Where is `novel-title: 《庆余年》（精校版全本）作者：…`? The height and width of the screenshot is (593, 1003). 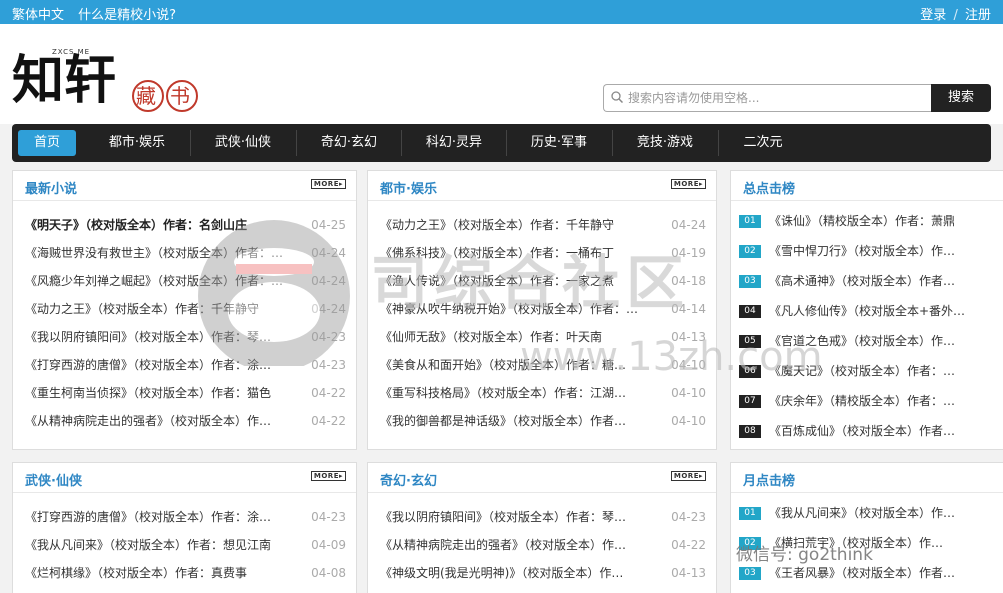
novel-title: 《庆余年》（精校版全本）作者：… is located at coordinates (886, 401).